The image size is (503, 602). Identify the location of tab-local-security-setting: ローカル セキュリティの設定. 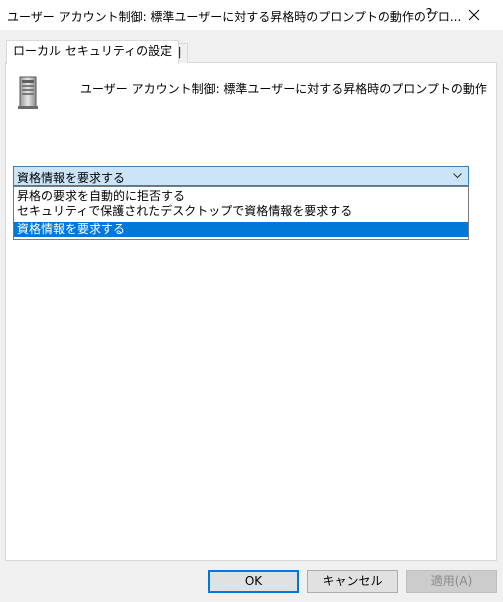
(93, 52).